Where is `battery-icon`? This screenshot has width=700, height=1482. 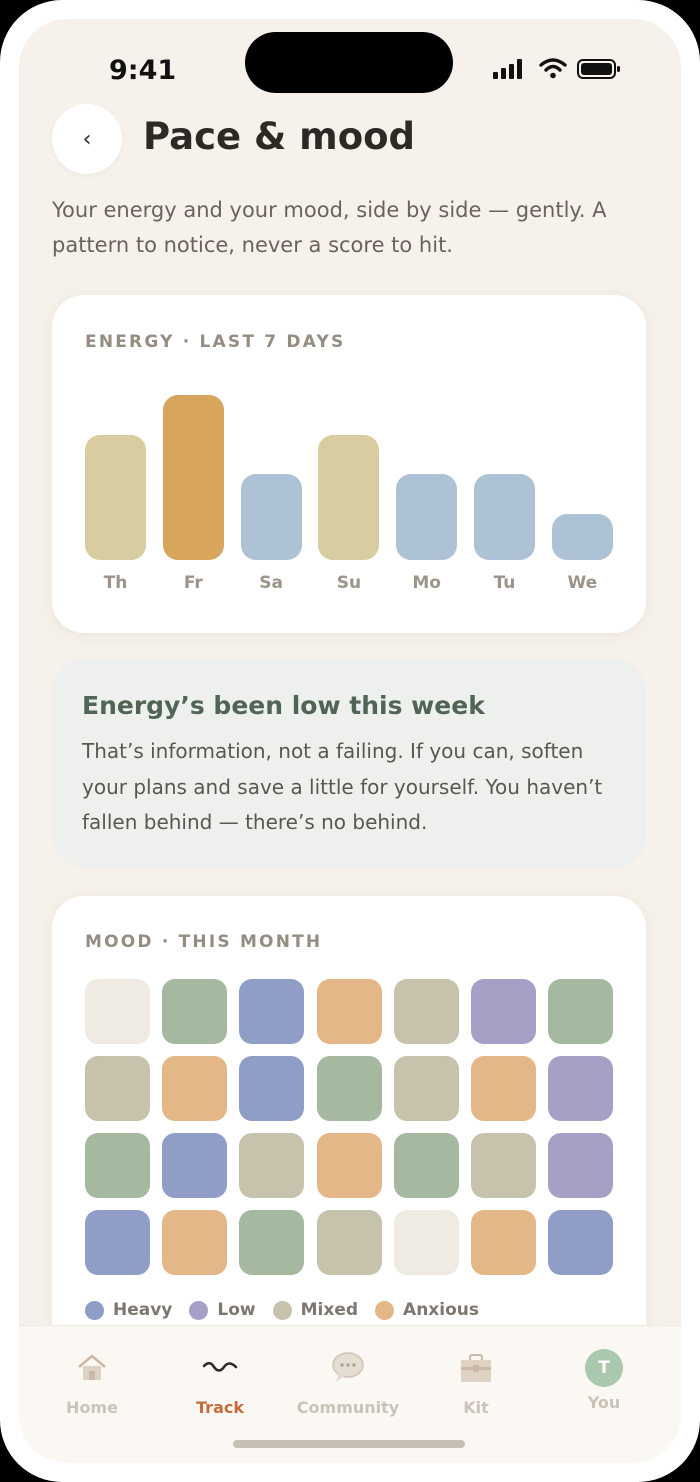 battery-icon is located at coordinates (598, 69).